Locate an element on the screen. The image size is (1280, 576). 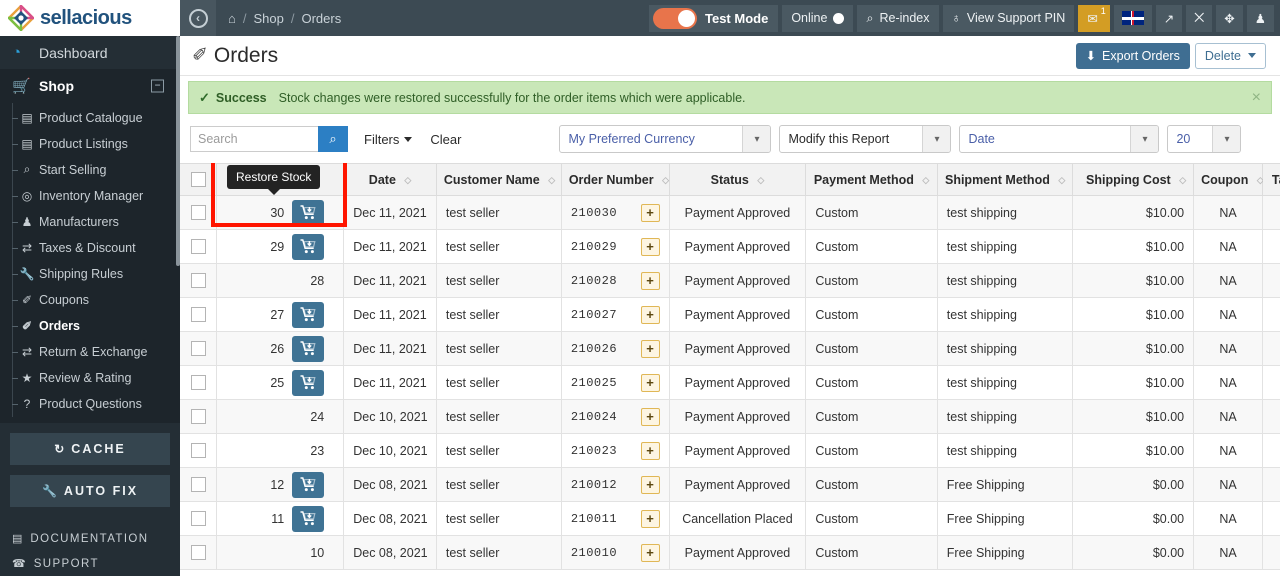
currency-select: My Preferred Currency ▾ is located at coordinates (665, 139).